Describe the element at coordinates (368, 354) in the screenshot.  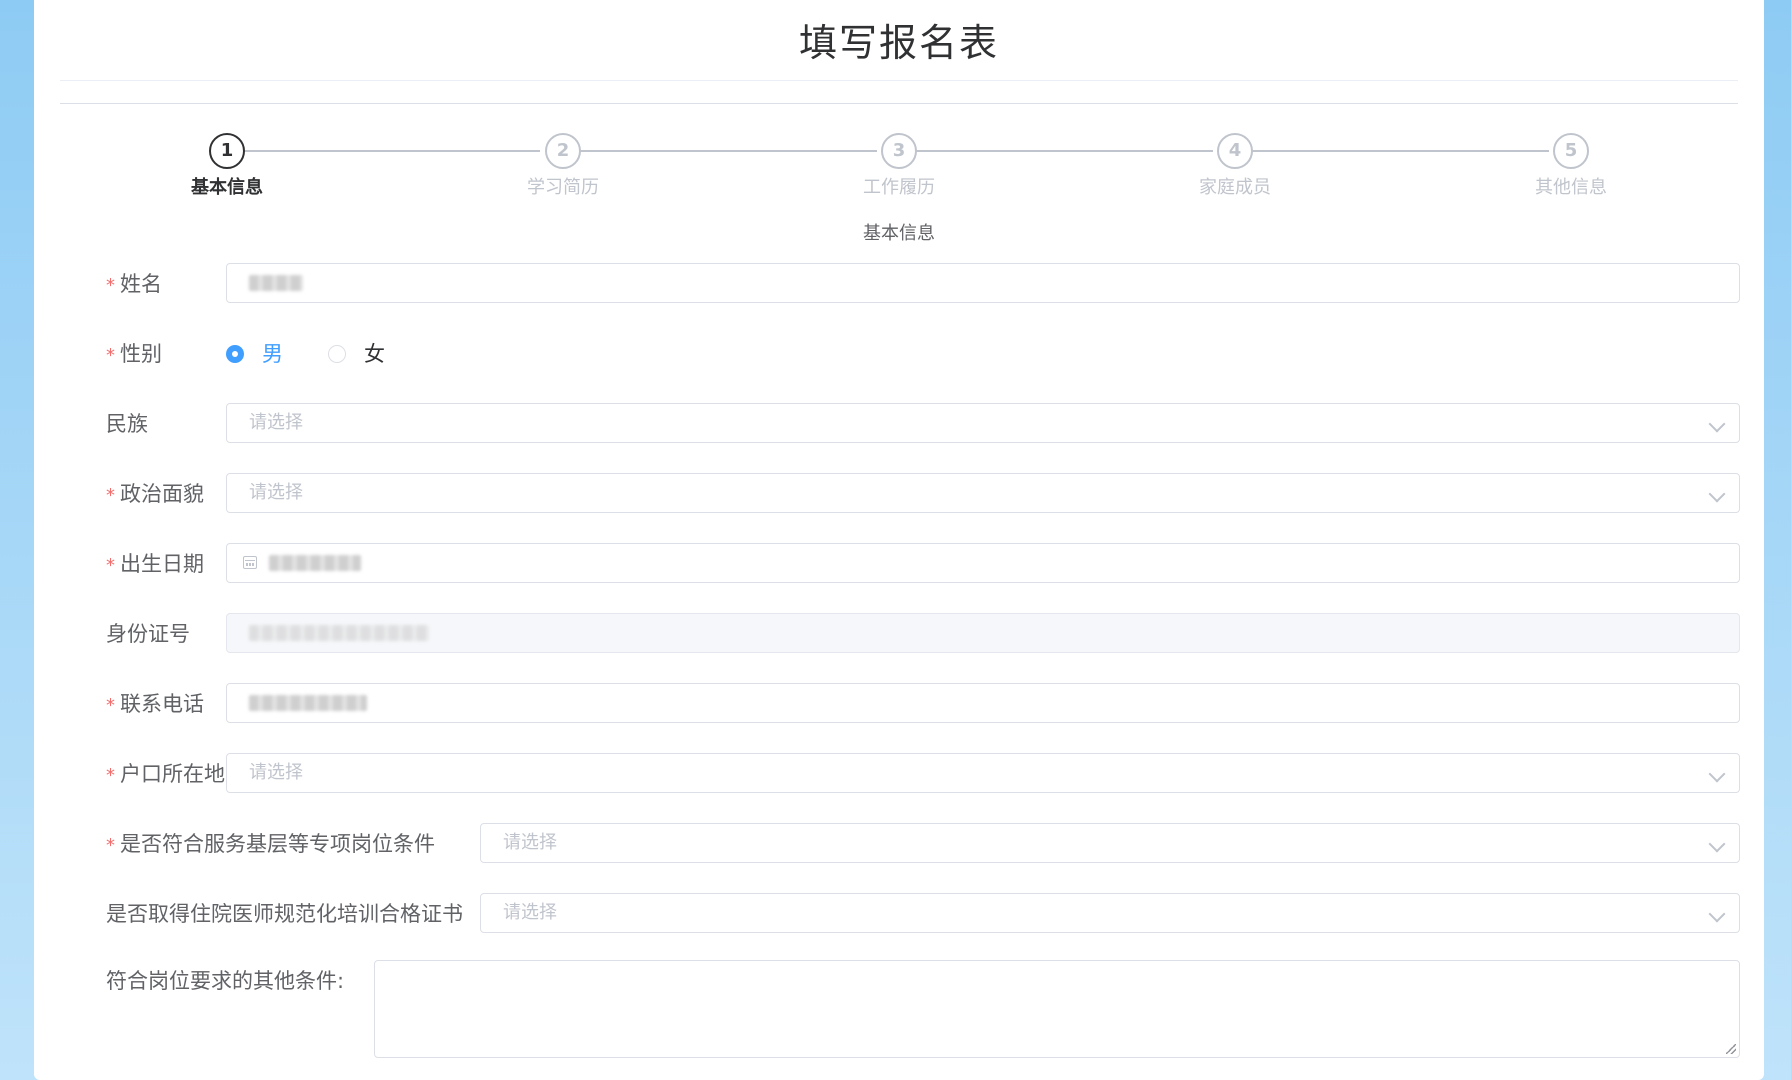
I see `gender-radio-female: 女` at that location.